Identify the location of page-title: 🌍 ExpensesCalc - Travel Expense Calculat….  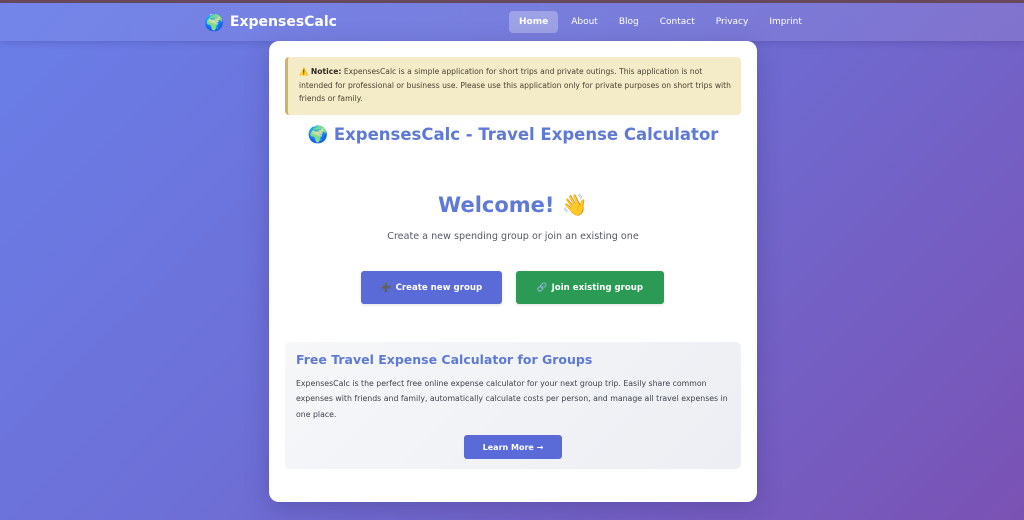
(513, 134).